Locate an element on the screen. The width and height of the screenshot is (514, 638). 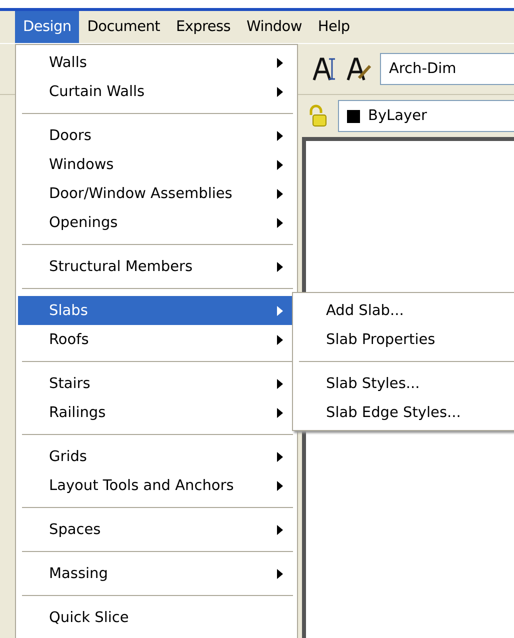
menu-item: Slab Properties is located at coordinates (404, 339).